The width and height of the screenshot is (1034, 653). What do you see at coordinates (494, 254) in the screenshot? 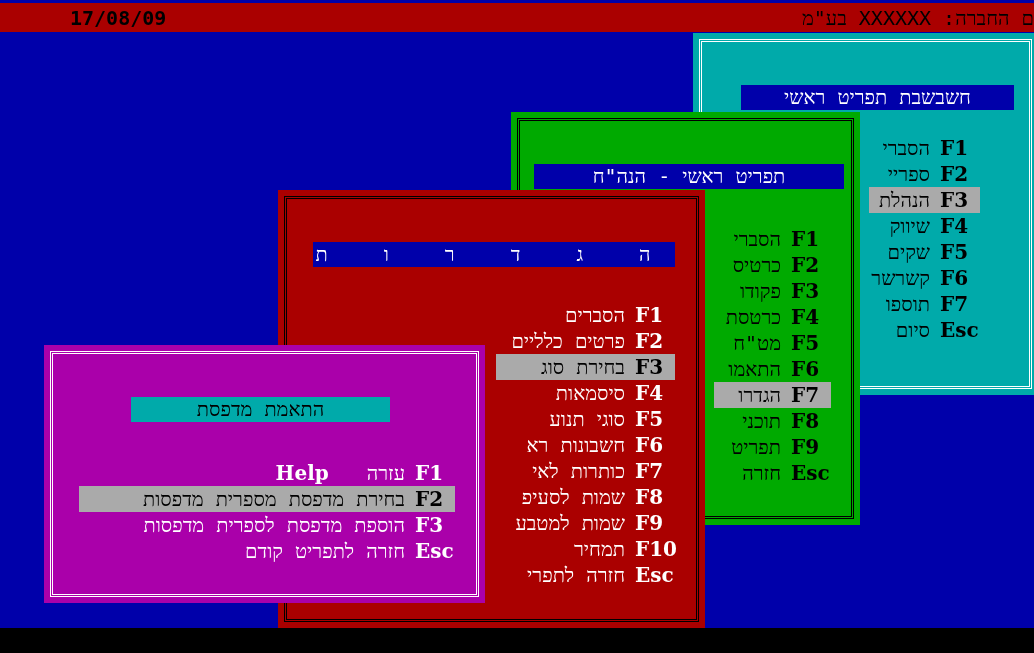
I see `window-title: ה ג ד ר ו ת` at bounding box center [494, 254].